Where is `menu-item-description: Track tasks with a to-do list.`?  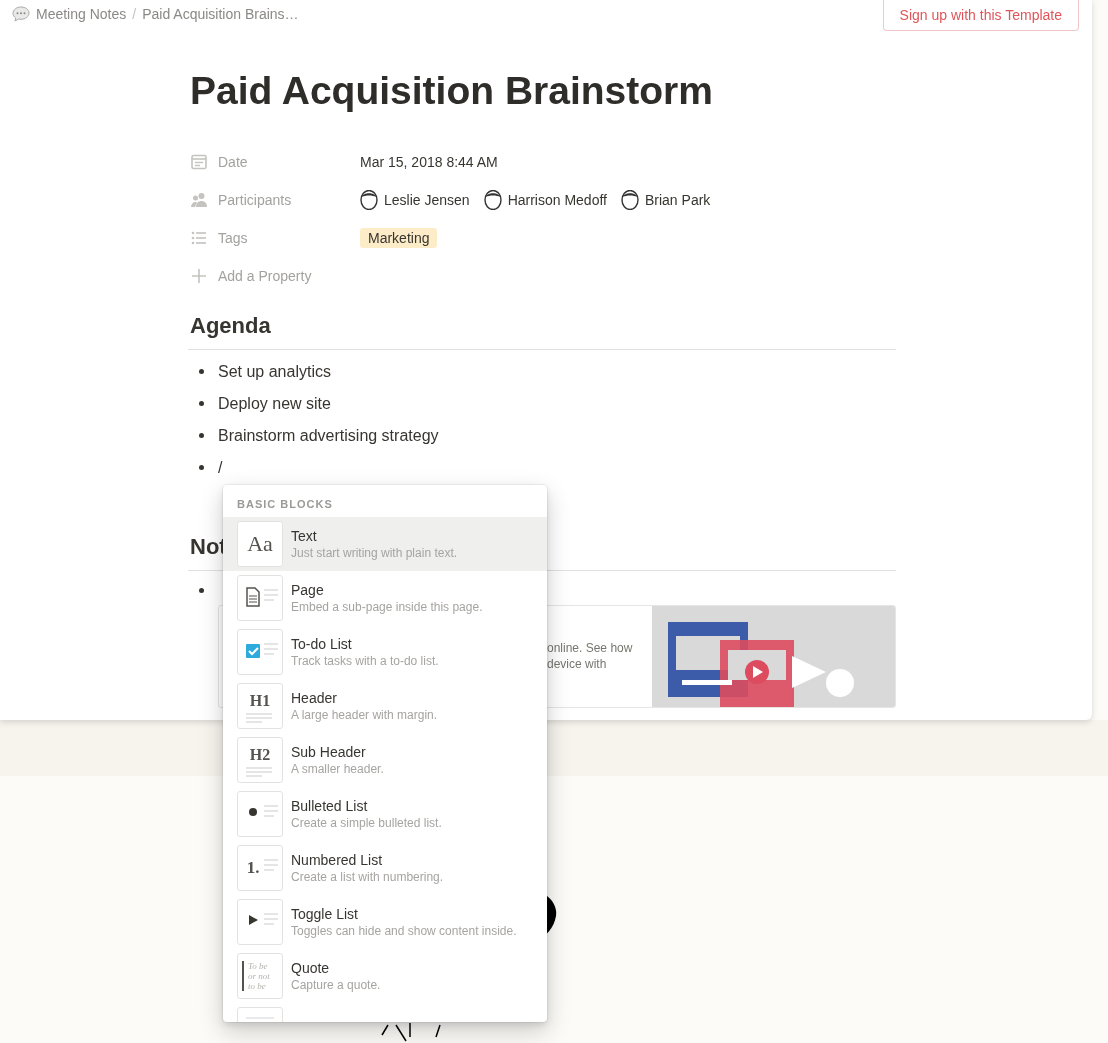 menu-item-description: Track tasks with a to-do list. is located at coordinates (365, 661).